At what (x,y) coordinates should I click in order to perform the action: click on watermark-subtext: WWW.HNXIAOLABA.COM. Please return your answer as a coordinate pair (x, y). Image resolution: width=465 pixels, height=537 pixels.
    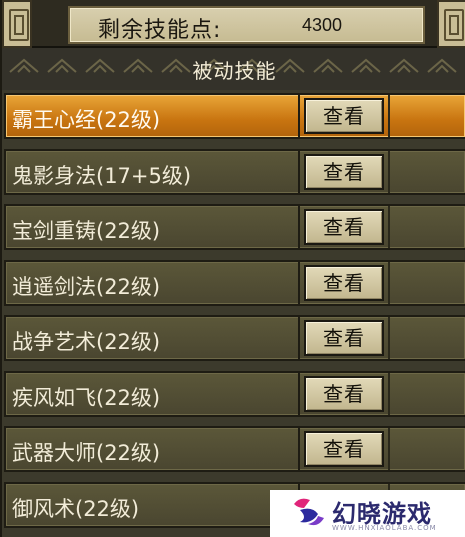
    Looking at the image, I should click on (384, 528).